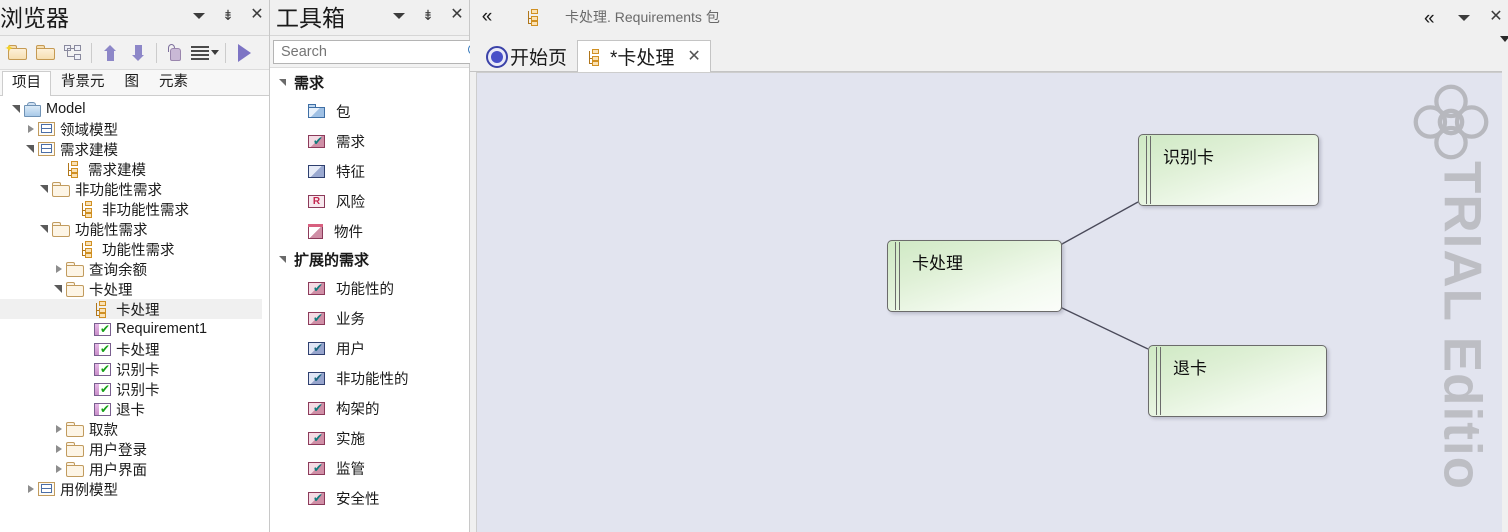 Image resolution: width=1508 pixels, height=532 pixels. Describe the element at coordinates (131, 269) in the screenshot. I see `tree-item: 查询余额` at that location.